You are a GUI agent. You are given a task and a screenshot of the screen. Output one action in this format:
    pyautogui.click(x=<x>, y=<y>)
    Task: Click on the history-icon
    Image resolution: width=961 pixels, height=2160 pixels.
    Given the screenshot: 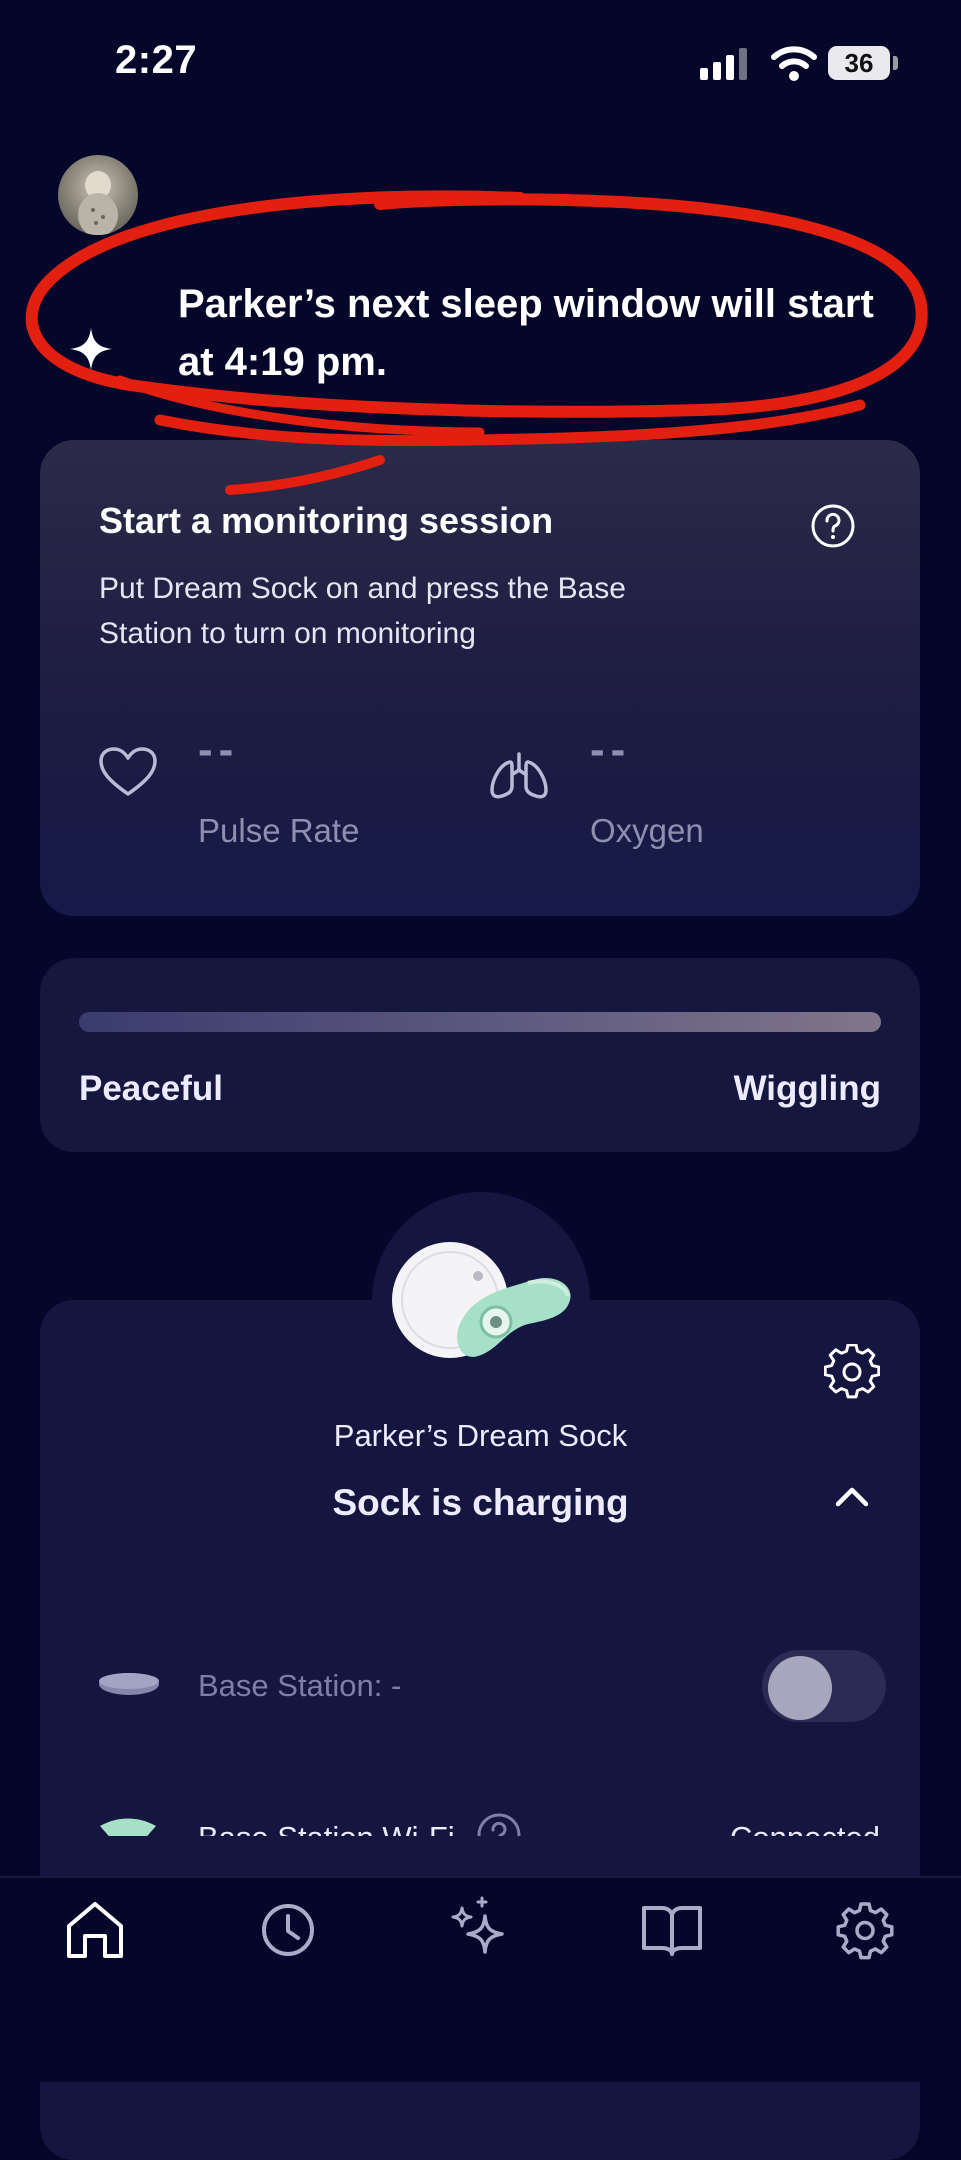 What is the action you would take?
    pyautogui.click(x=288, y=1930)
    